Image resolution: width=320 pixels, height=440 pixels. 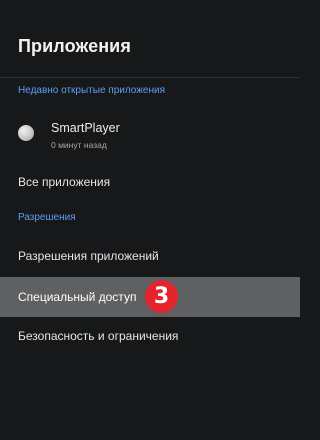 I want to click on menu-item-label: Специальный доступ, so click(x=77, y=297).